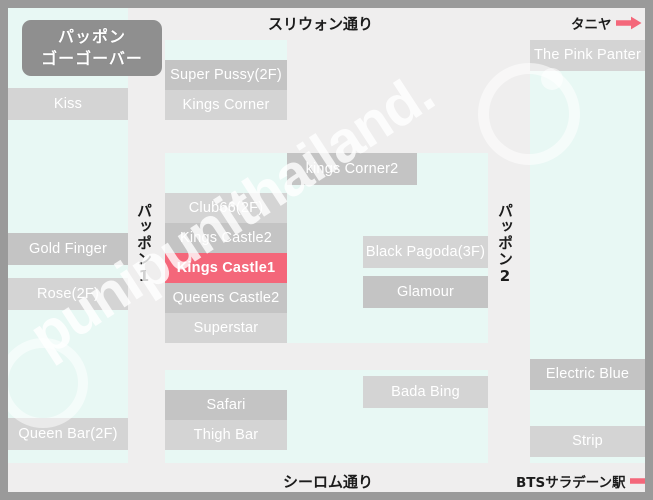 This screenshot has width=653, height=500. I want to click on bar-label: Safari, so click(226, 404).